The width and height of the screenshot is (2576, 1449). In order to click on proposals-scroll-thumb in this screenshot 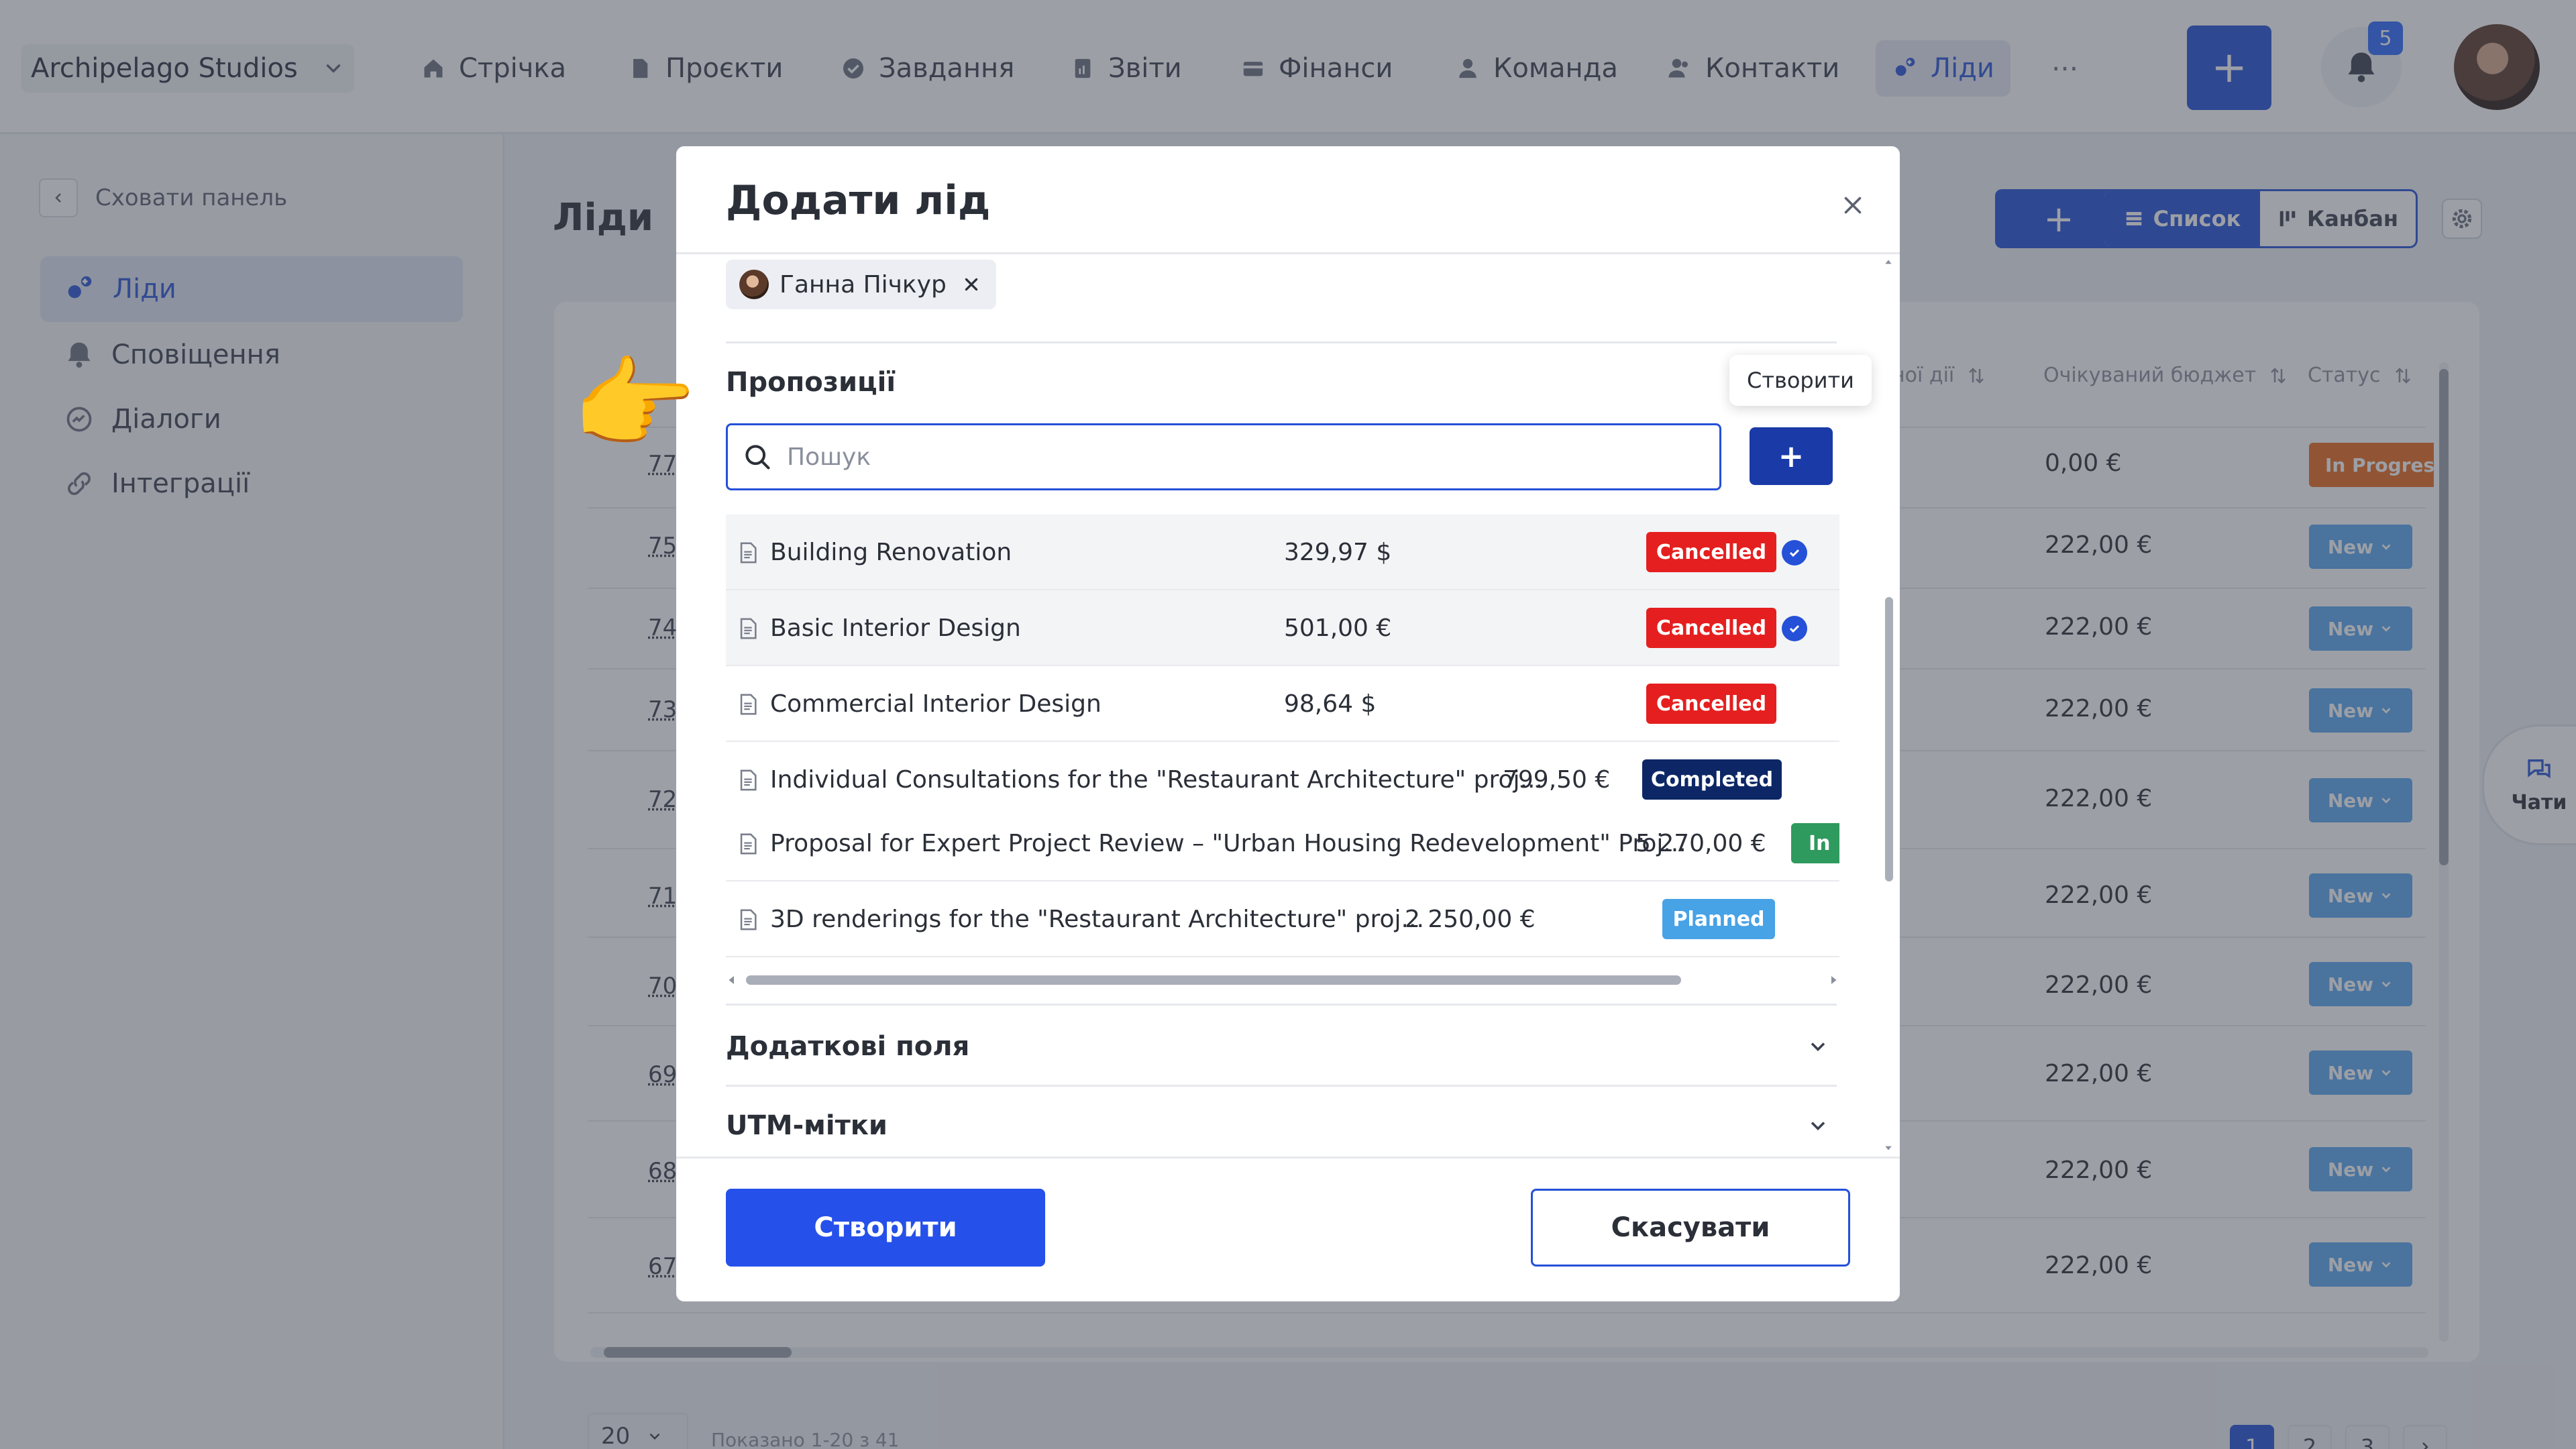, I will do `click(1213, 980)`.